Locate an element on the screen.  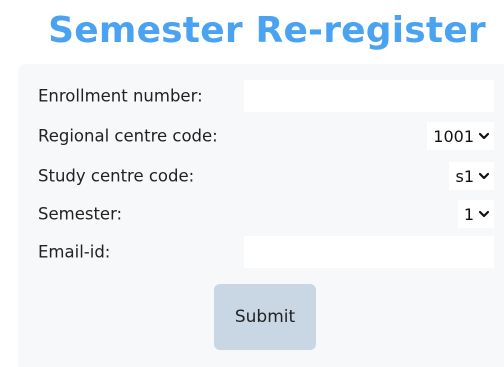
semester-select: 1 is located at coordinates (475, 214).